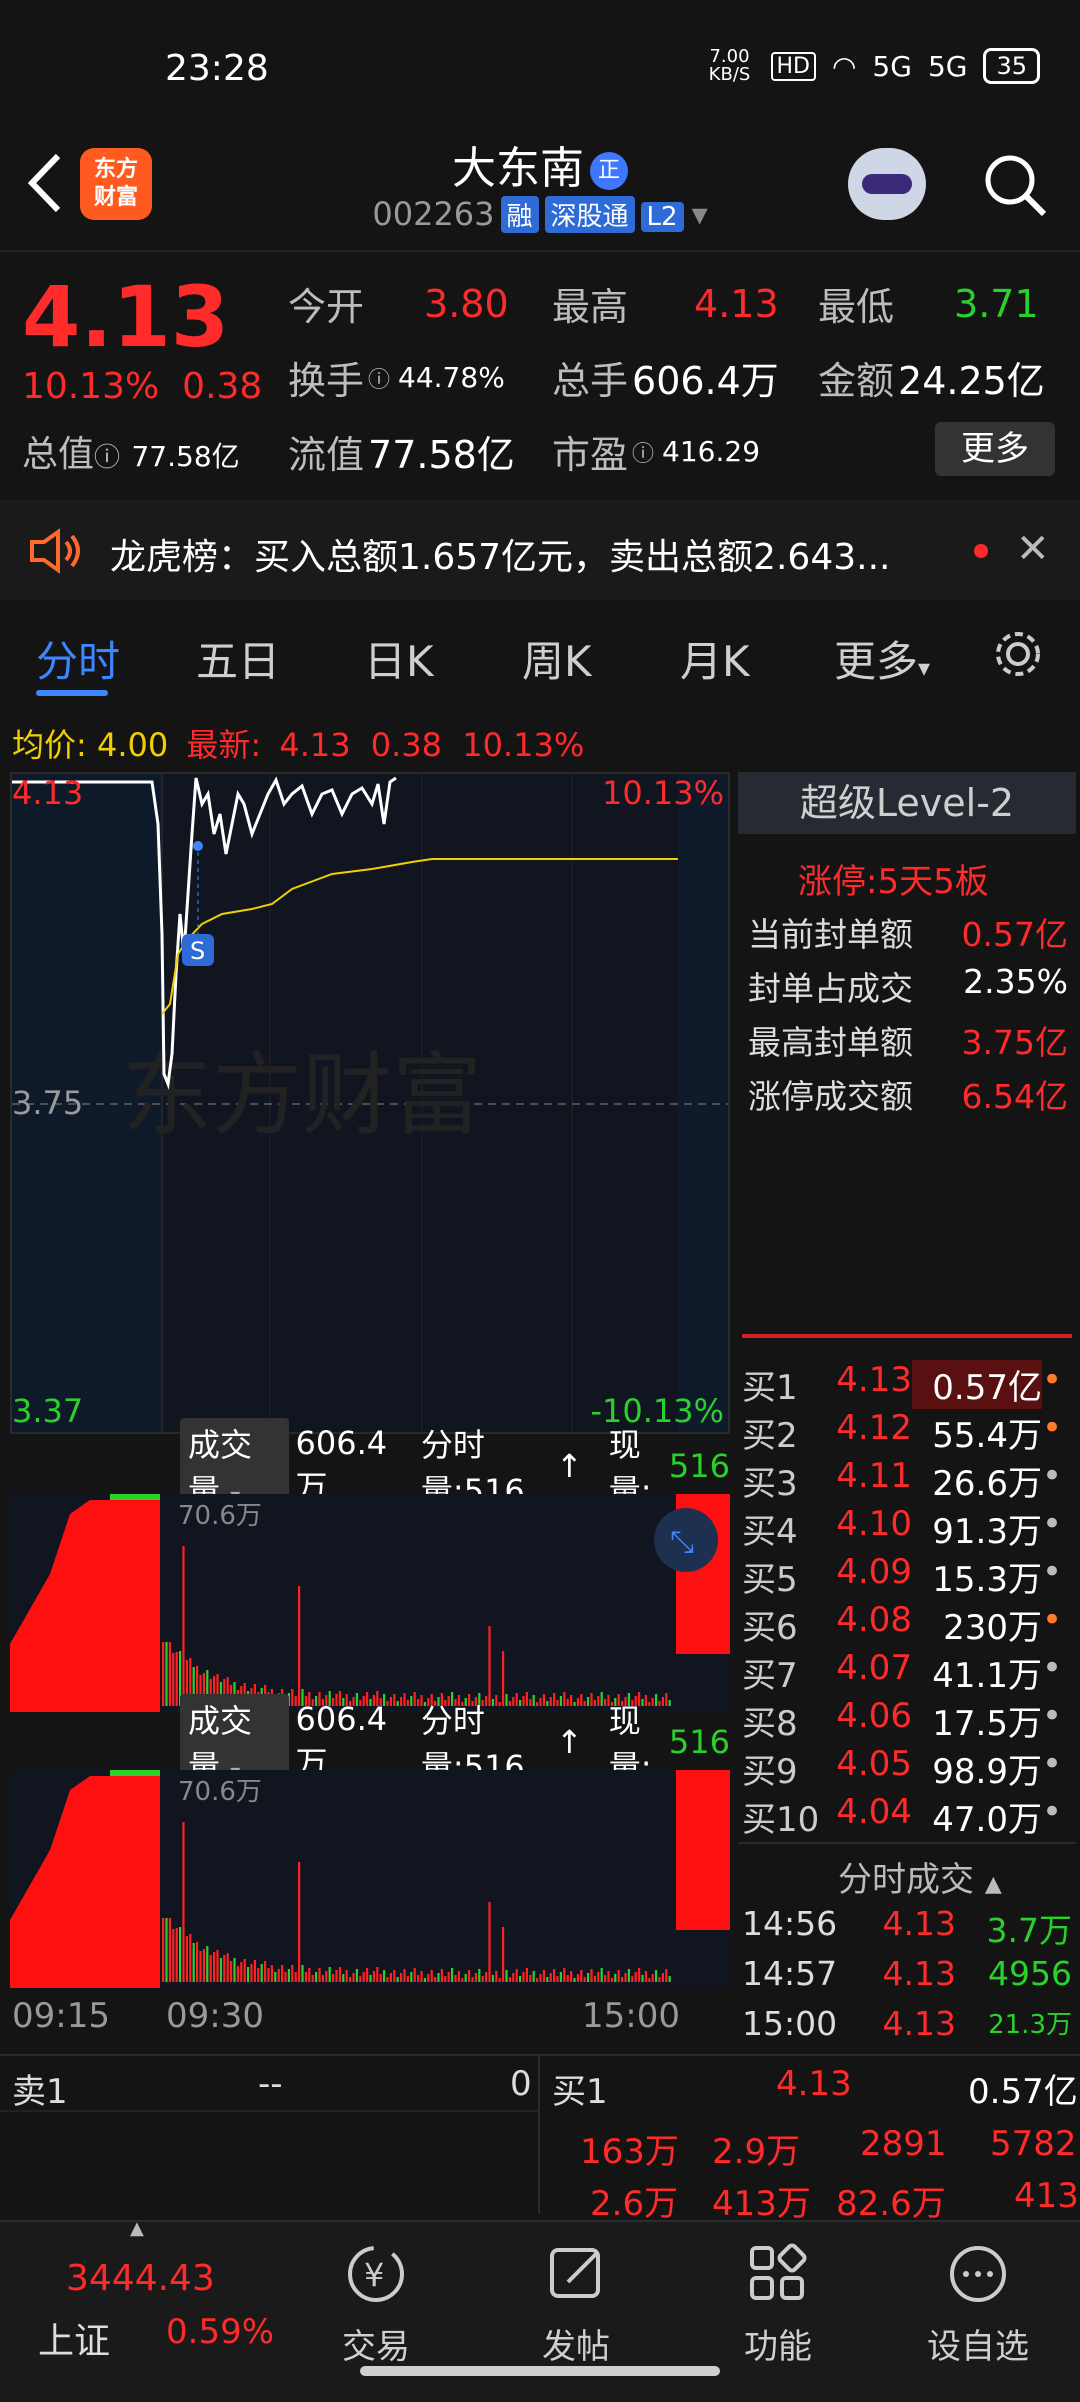 The width and height of the screenshot is (1080, 2402). Describe the element at coordinates (399, 658) in the screenshot. I see `tab-daily-k: 日K` at that location.